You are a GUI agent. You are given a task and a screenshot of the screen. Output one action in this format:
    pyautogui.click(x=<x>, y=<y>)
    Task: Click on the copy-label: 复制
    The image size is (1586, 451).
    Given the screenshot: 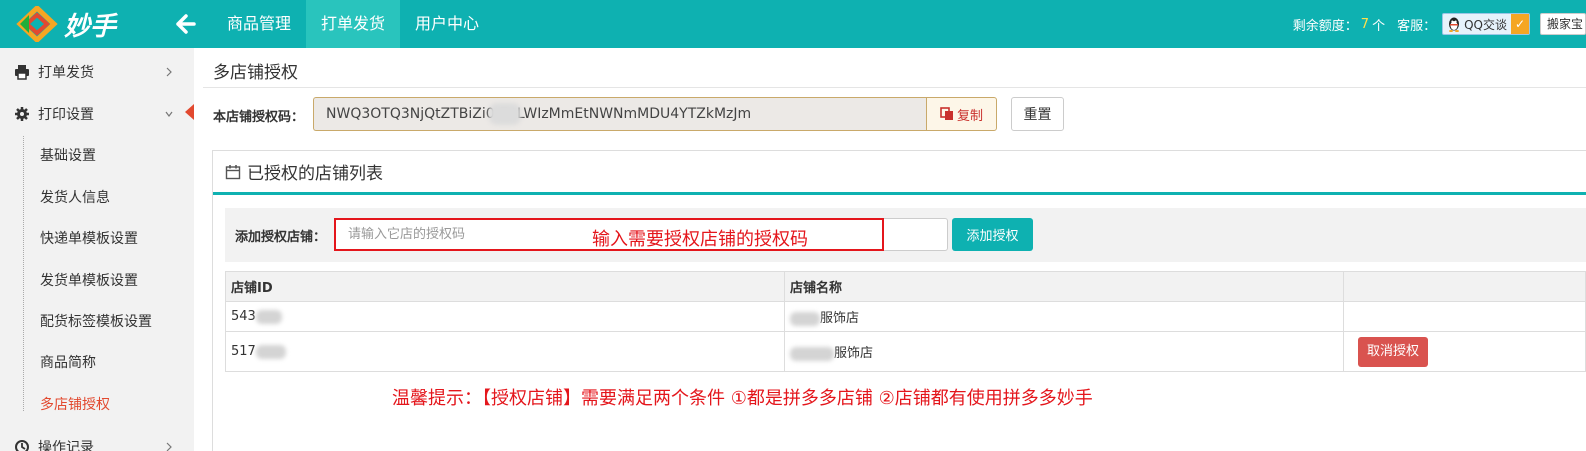 What is the action you would take?
    pyautogui.click(x=969, y=116)
    